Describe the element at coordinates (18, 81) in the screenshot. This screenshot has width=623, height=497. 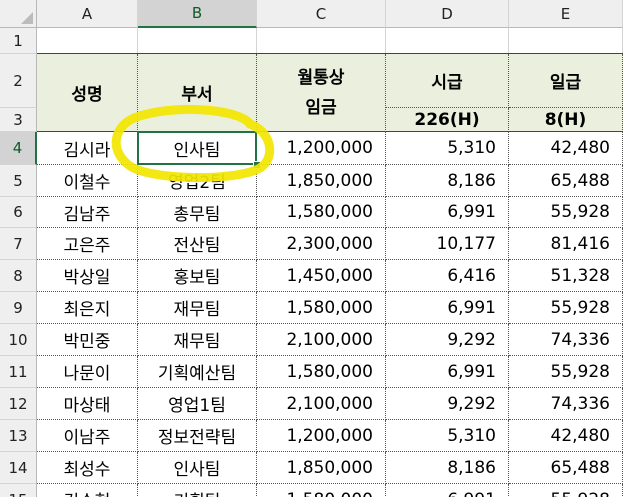
I see `row-header-2: 2` at that location.